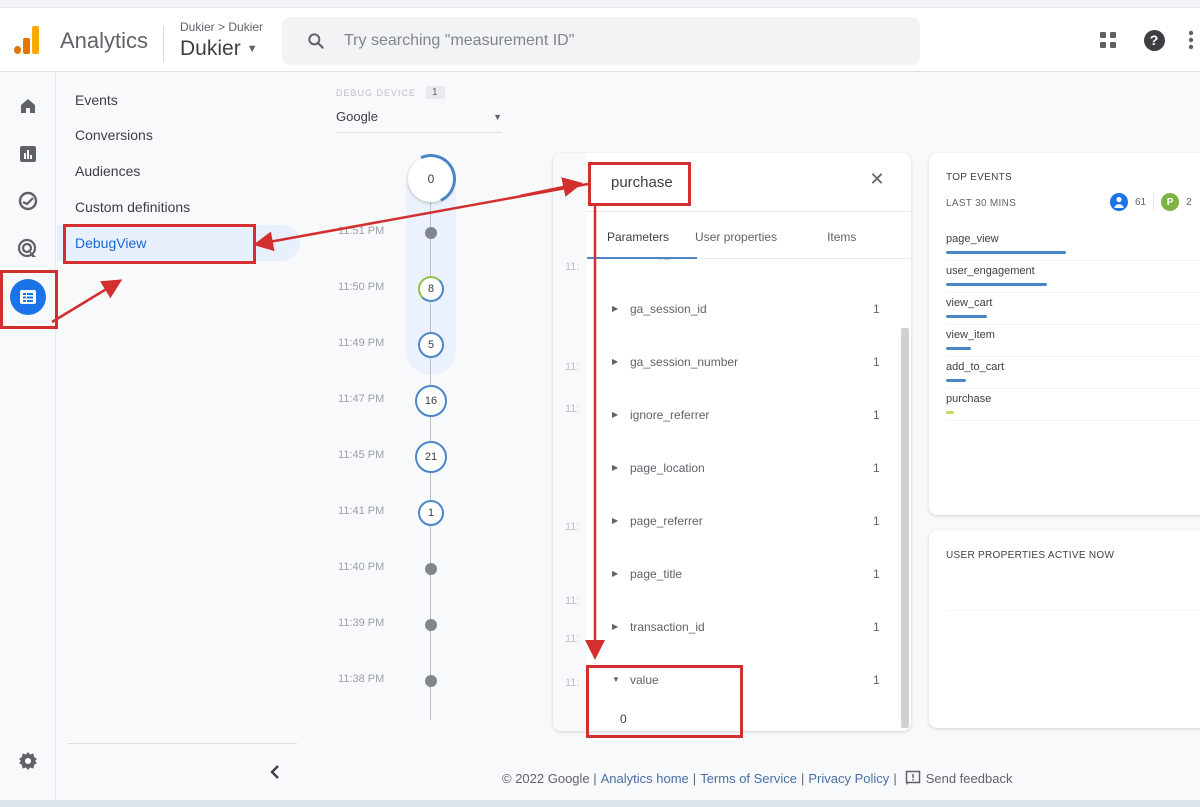 The width and height of the screenshot is (1200, 807). Describe the element at coordinates (27, 40) in the screenshot. I see `analytics-logo-icon` at that location.